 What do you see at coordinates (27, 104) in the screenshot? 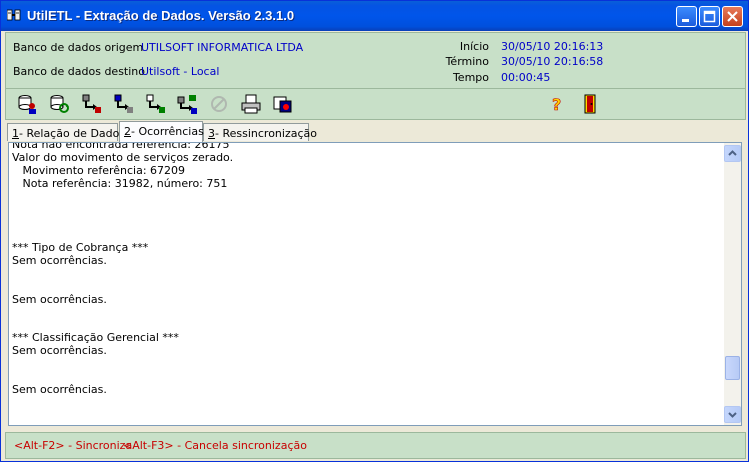
I see `db-user-icon` at bounding box center [27, 104].